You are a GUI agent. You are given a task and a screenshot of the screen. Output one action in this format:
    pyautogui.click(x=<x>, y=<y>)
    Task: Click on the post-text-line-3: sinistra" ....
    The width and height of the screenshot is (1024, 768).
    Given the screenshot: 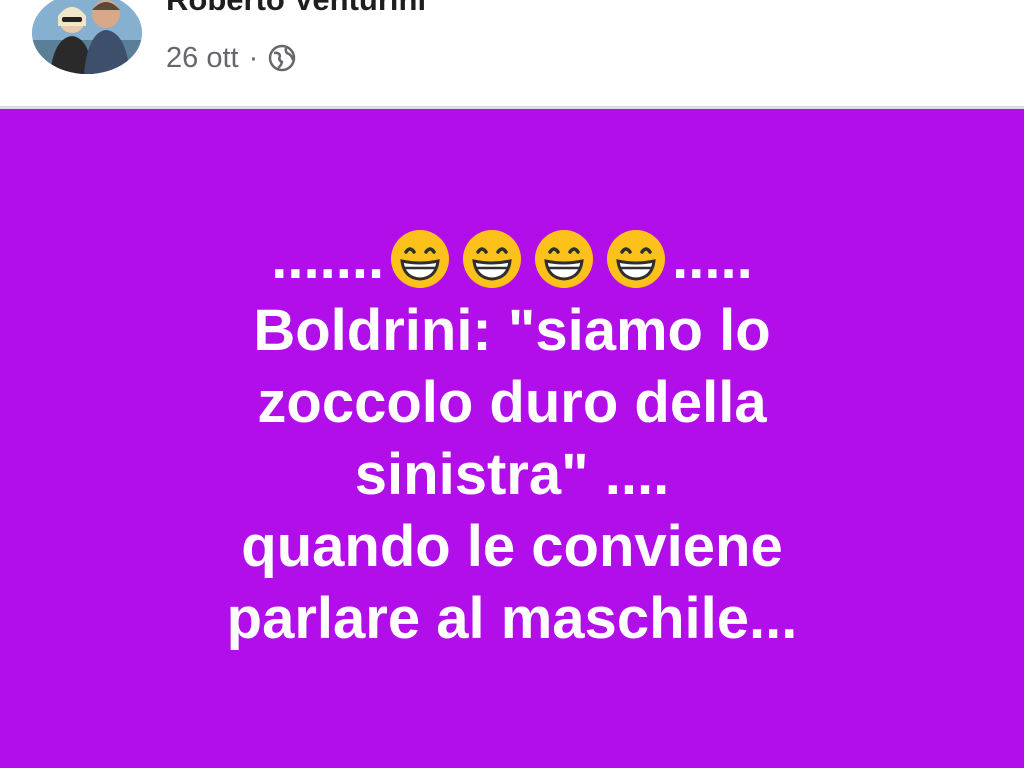 What is the action you would take?
    pyautogui.click(x=512, y=474)
    